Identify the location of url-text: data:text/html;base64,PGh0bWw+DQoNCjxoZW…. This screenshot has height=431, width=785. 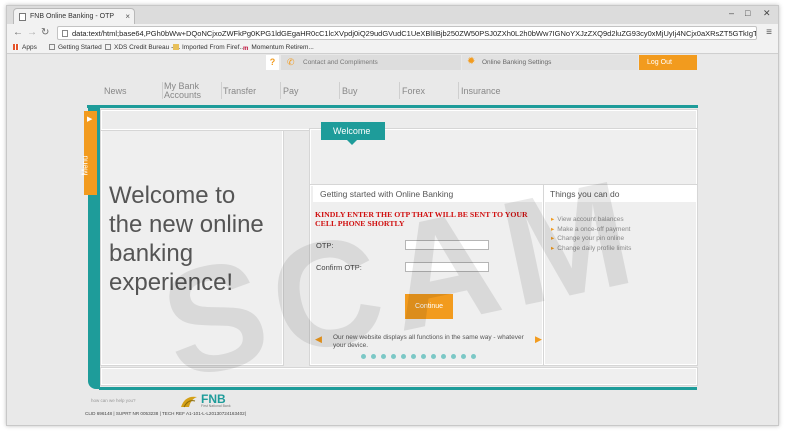
(414, 33).